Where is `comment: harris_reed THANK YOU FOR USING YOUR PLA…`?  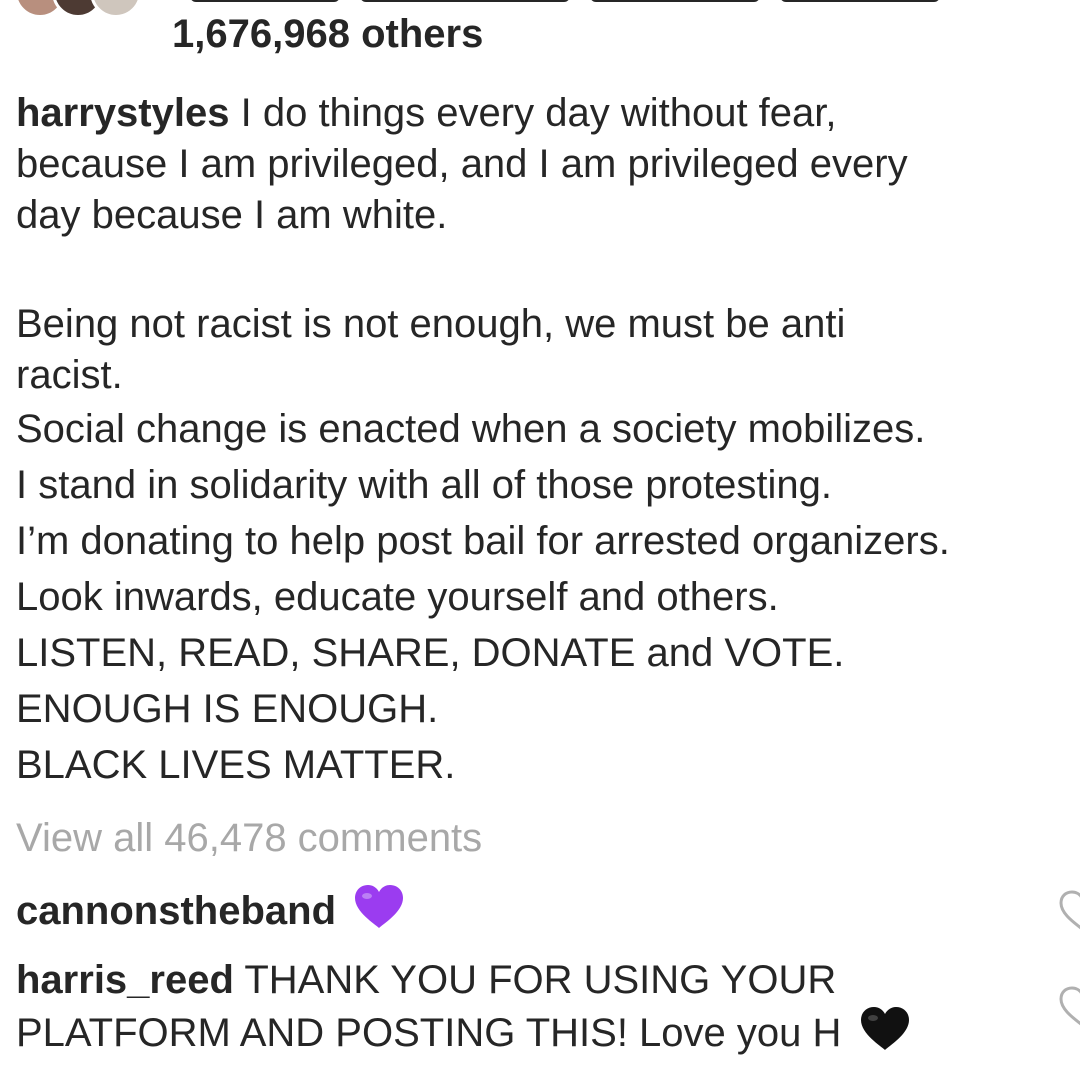
comment: harris_reed THANK YOU FOR USING YOUR PLA… is located at coordinates (536, 1010).